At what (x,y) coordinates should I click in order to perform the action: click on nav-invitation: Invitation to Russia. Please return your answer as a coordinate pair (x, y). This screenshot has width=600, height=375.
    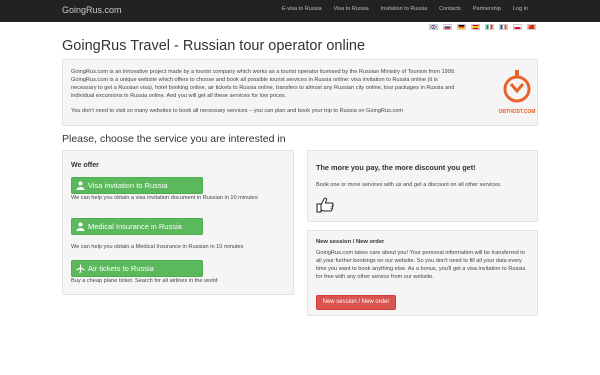
    Looking at the image, I should click on (404, 9).